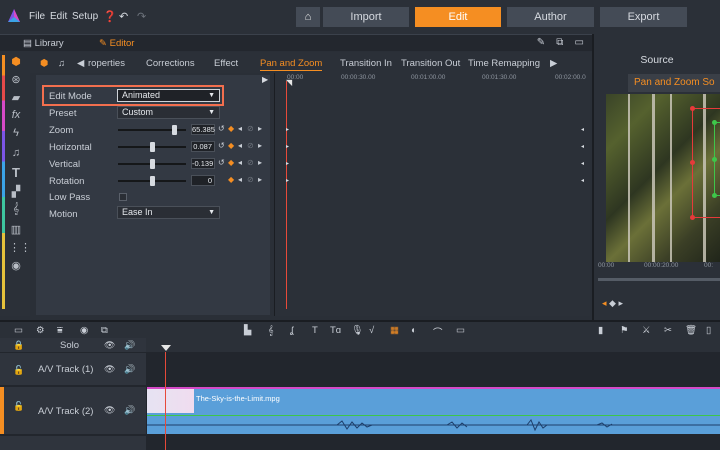 Image resolution: width=720 pixels, height=450 pixels. Describe the element at coordinates (366, 63) in the screenshot. I see `tab-transition-in: Transition In` at that location.